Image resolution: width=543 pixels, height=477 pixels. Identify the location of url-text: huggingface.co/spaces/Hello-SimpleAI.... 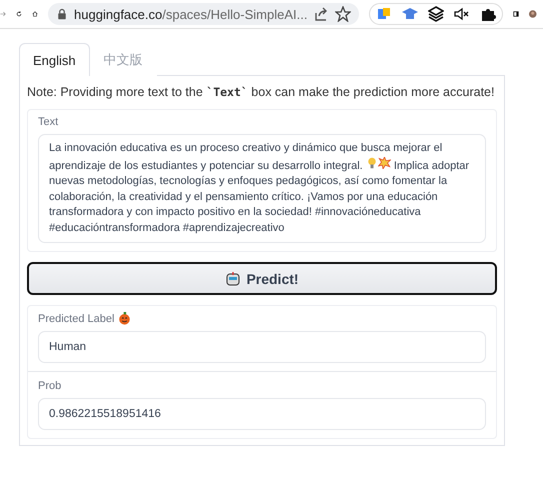
(191, 14).